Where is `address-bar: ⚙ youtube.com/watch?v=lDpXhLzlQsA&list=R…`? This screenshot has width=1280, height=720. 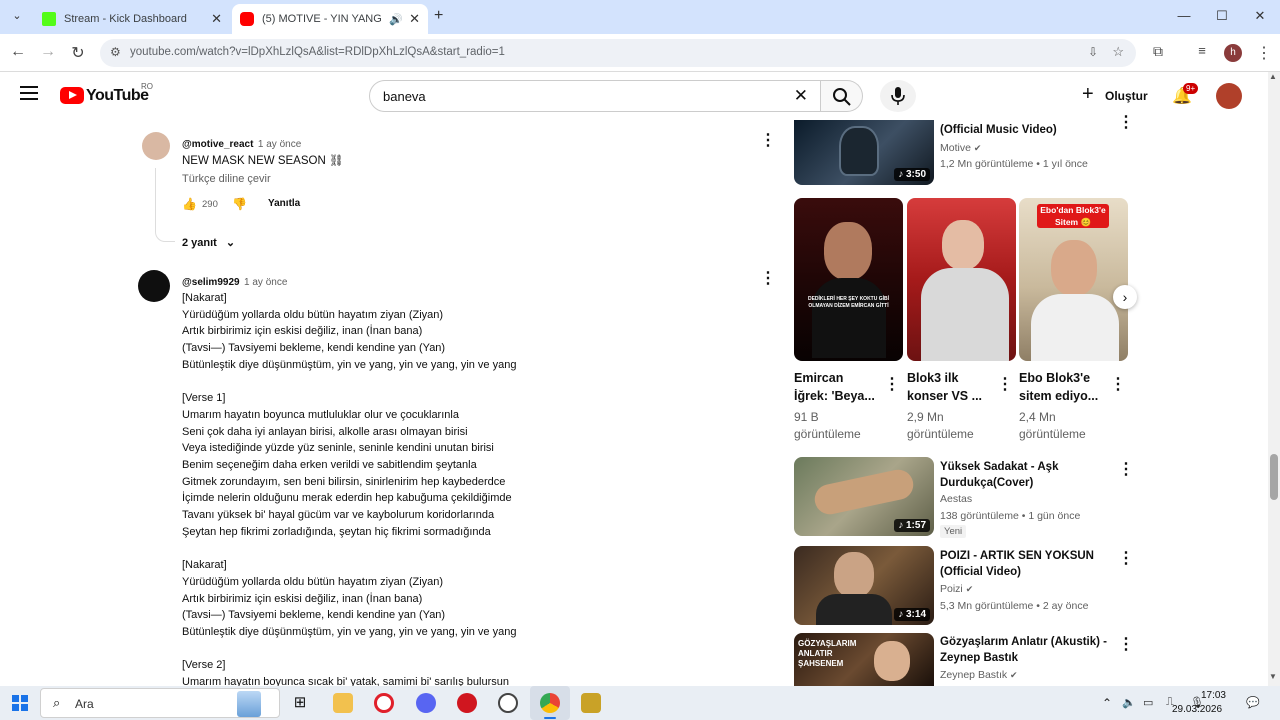
address-bar: ⚙ youtube.com/watch?v=lDpXhLzlQsA&list=R… is located at coordinates (618, 53).